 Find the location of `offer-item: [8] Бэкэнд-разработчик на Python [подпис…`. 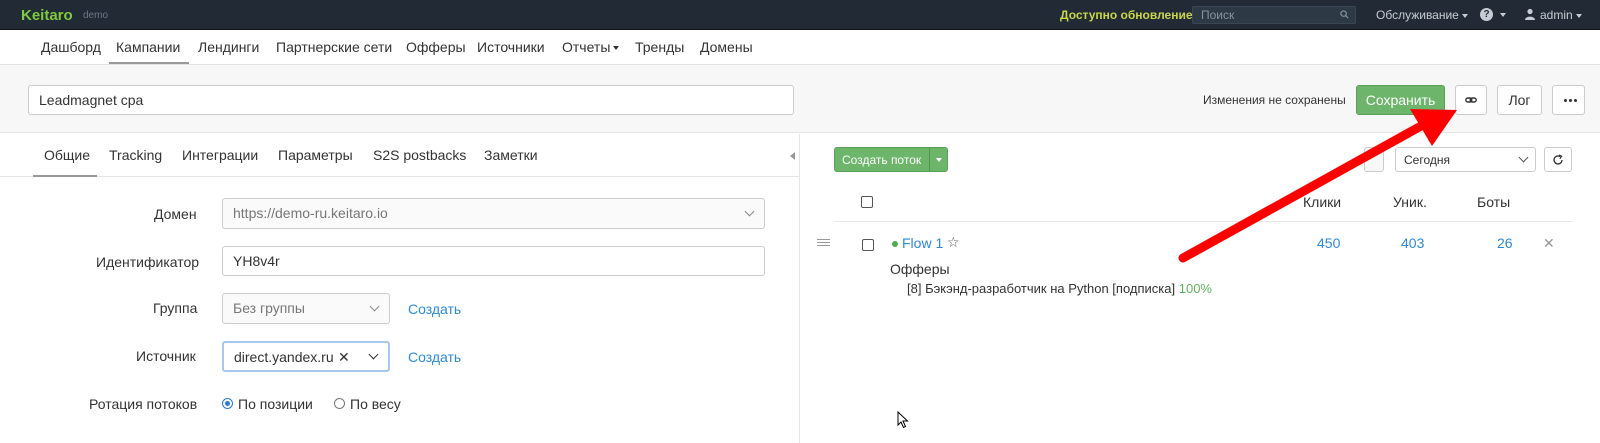

offer-item: [8] Бэкэнд-разработчик на Python [подпис… is located at coordinates (1059, 288).